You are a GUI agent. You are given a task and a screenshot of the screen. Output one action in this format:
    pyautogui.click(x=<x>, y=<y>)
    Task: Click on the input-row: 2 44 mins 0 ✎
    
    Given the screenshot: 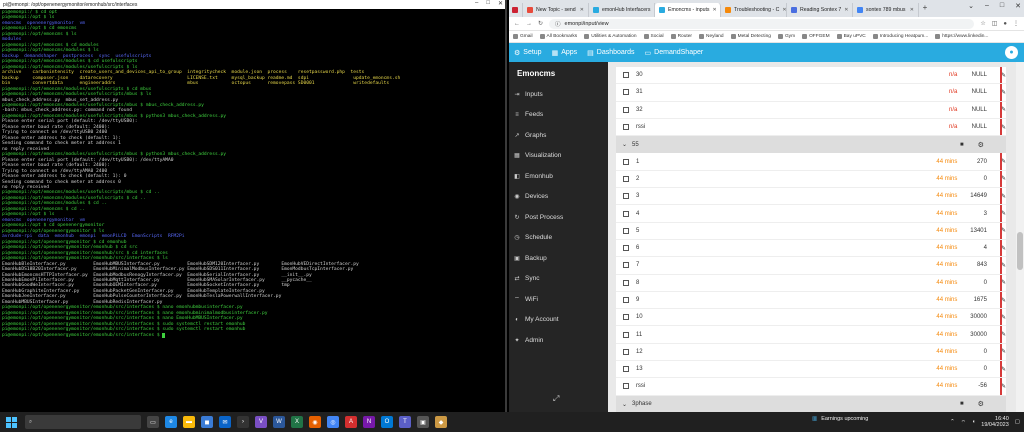 What is the action you would take?
    pyautogui.click(x=811, y=179)
    